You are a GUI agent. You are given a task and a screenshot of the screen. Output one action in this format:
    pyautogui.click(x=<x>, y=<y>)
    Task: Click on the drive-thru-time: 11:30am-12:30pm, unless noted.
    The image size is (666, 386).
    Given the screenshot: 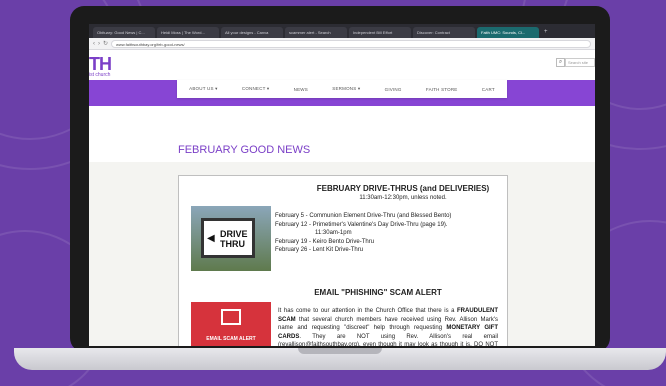 What is the action you would take?
    pyautogui.click(x=403, y=198)
    